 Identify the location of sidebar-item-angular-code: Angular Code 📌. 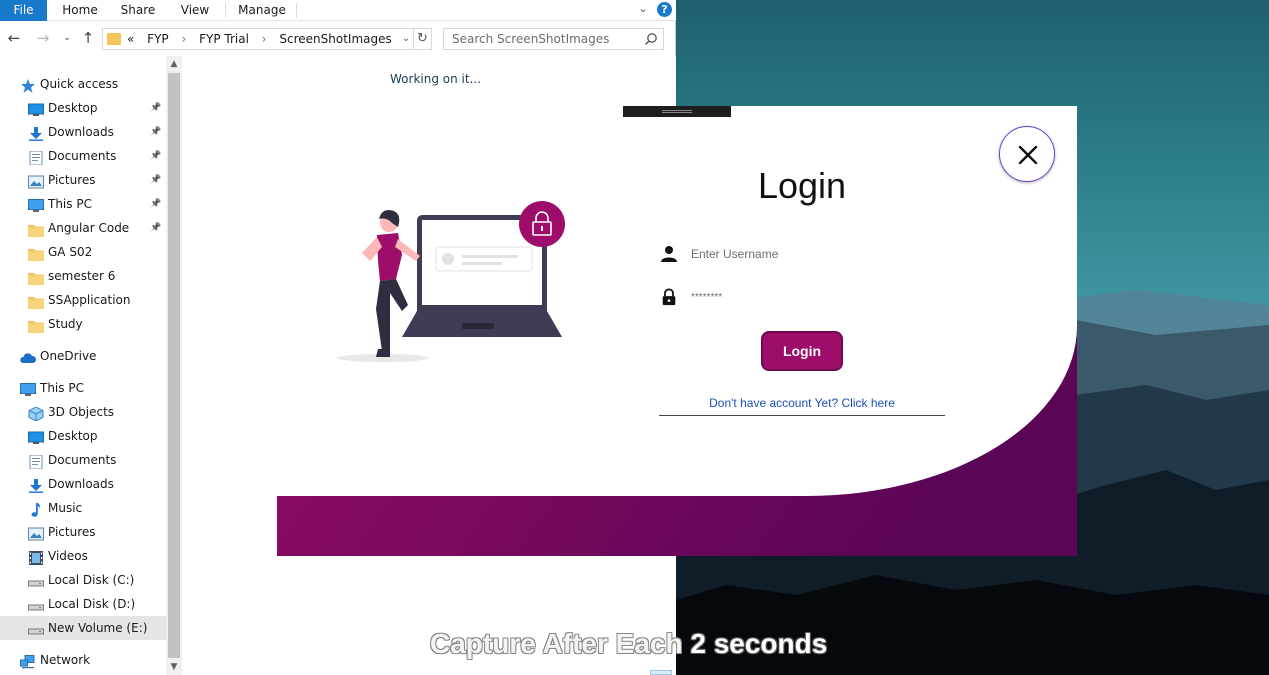
(83, 228).